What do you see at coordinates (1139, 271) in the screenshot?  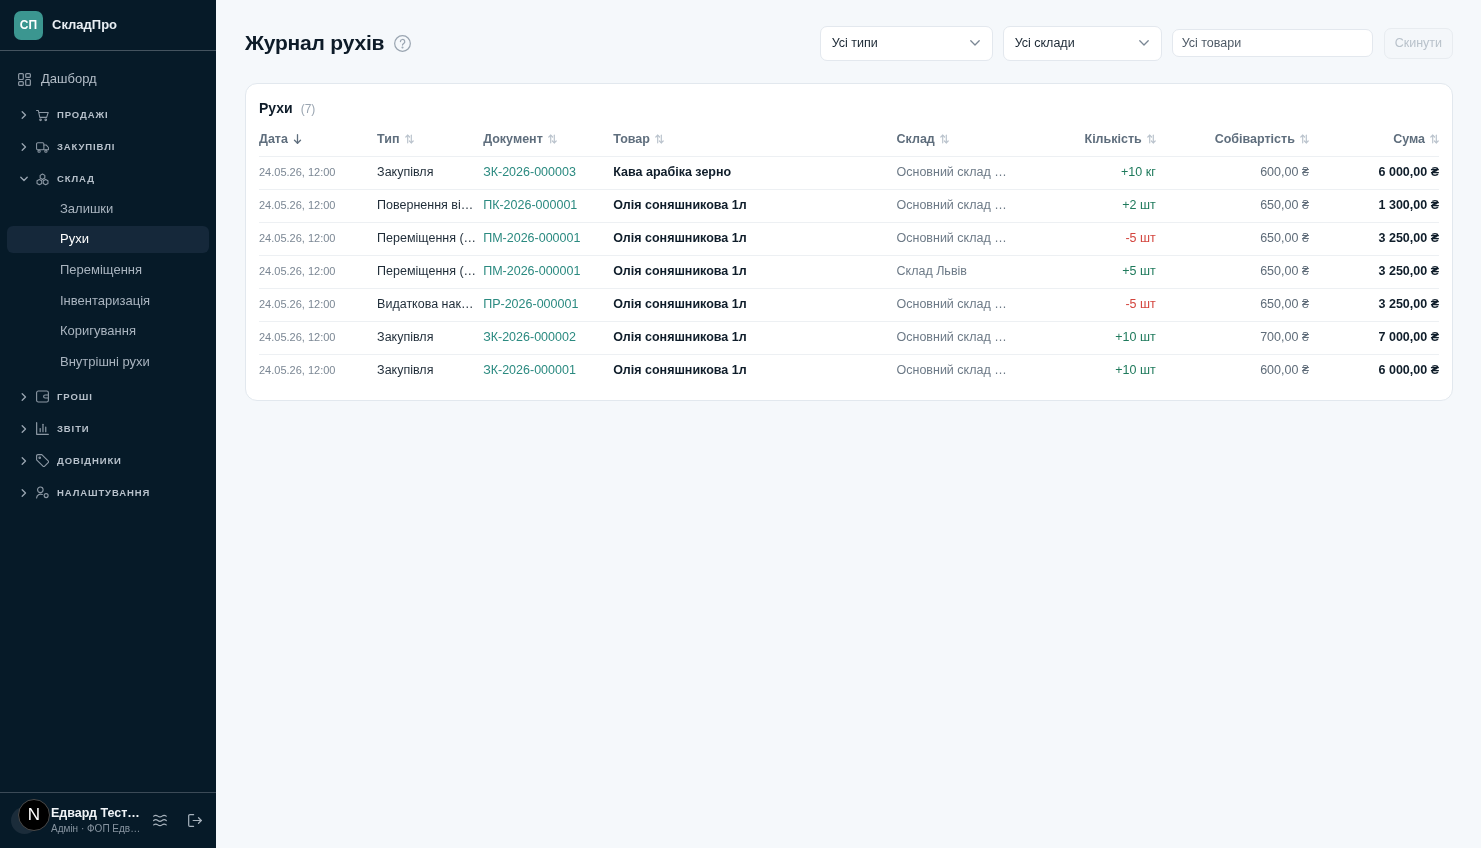 I see `quantity-value: +5 шт` at bounding box center [1139, 271].